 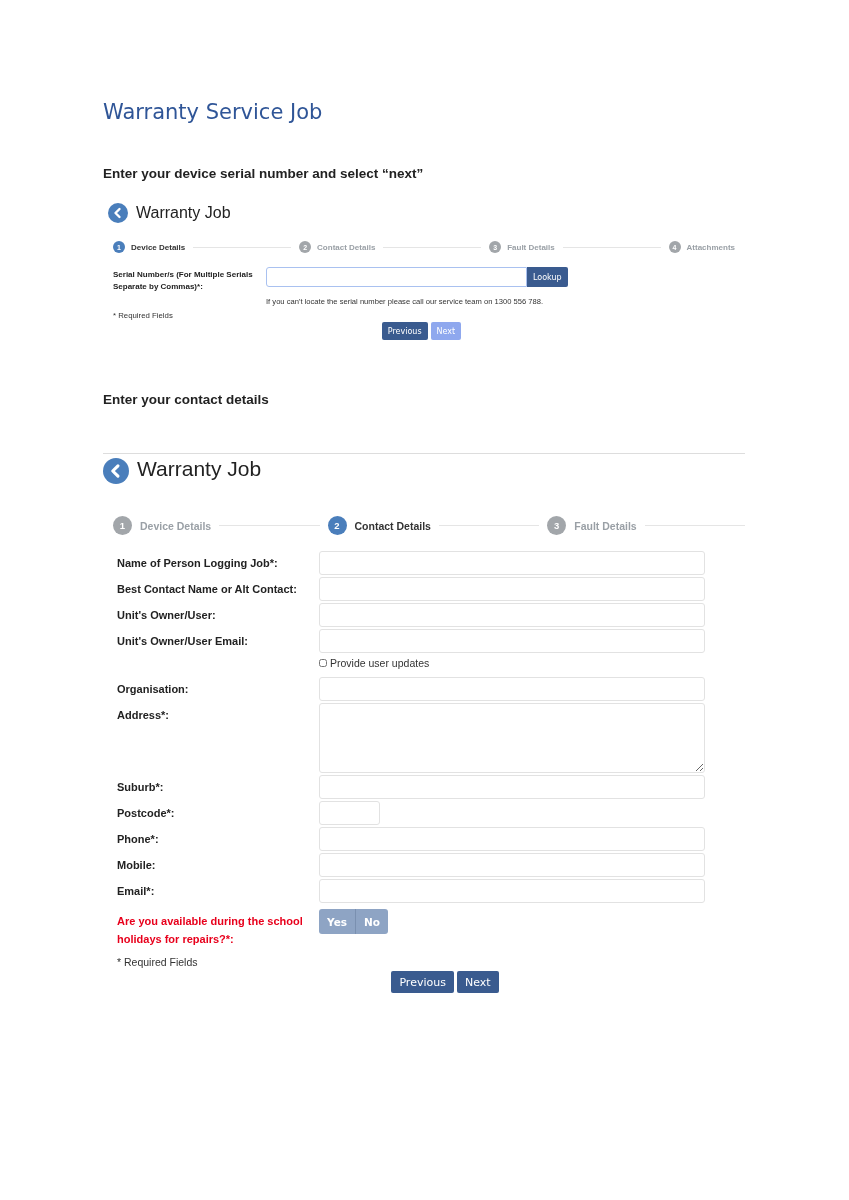 What do you see at coordinates (547, 277) in the screenshot?
I see `lookup-button: Lookup` at bounding box center [547, 277].